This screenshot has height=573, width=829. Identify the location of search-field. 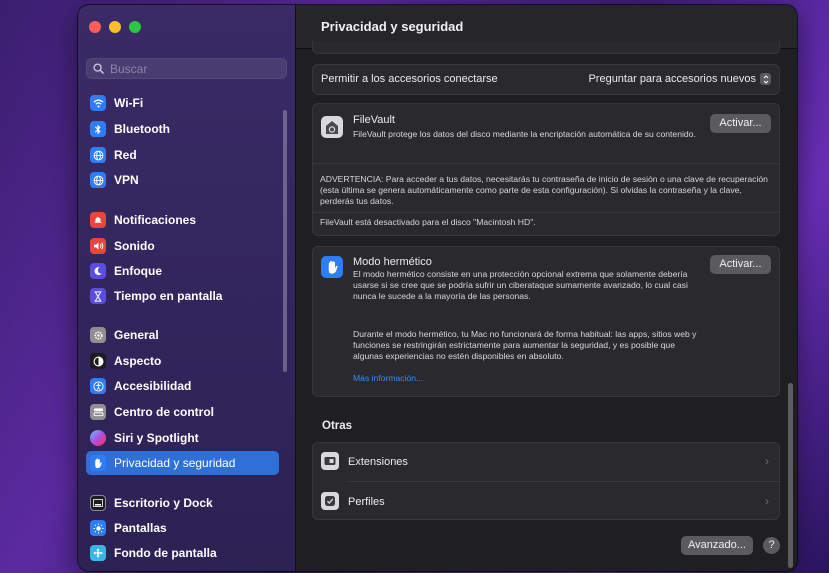
(186, 68).